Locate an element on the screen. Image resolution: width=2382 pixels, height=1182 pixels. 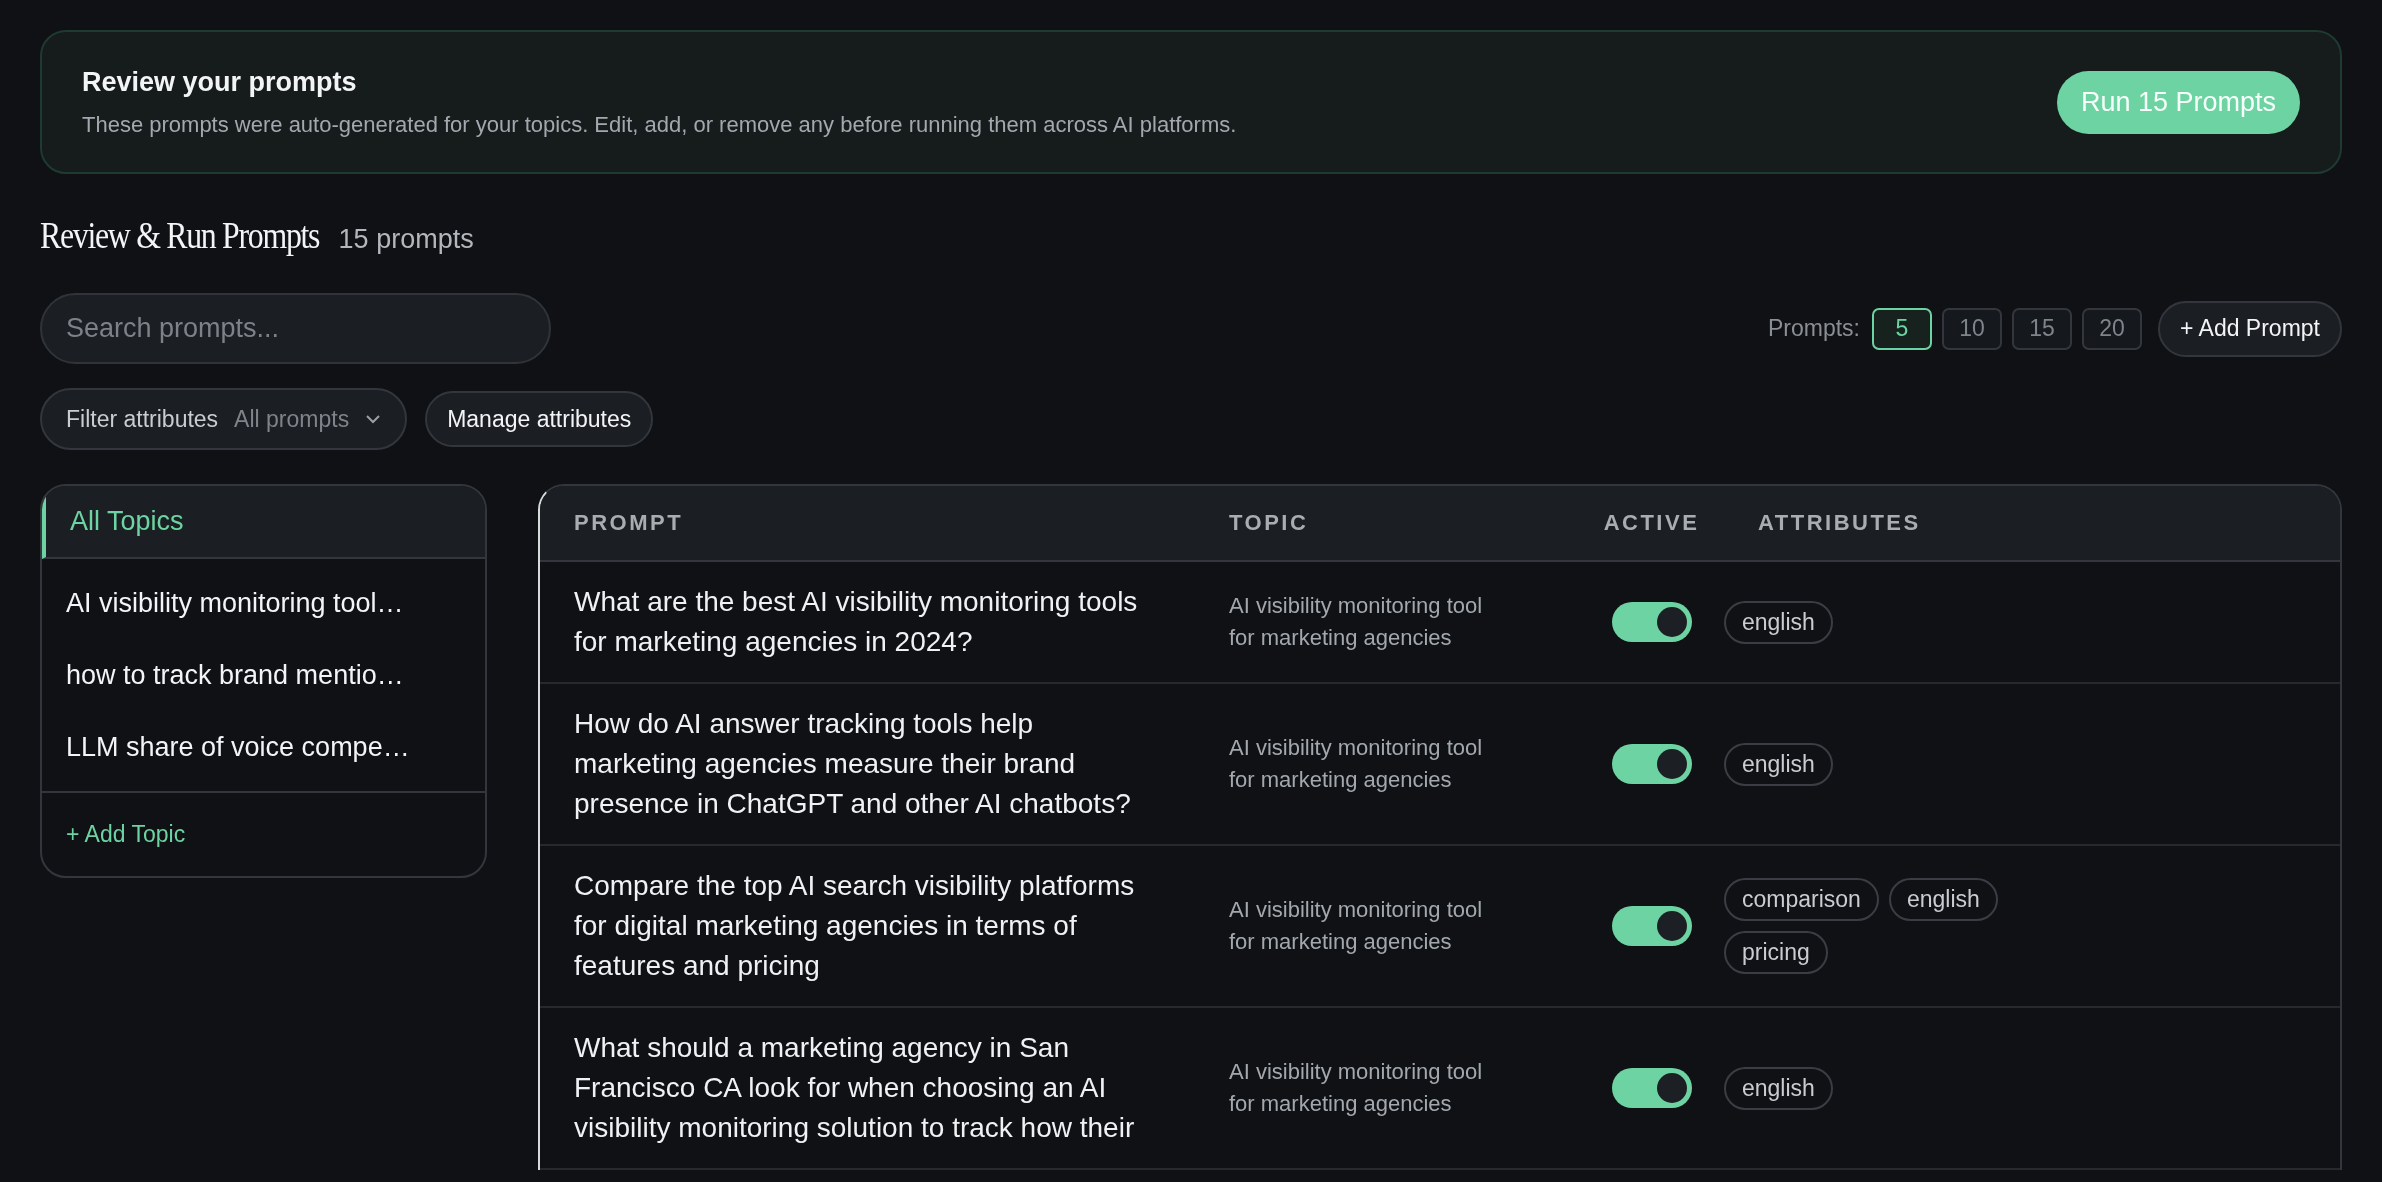
filter-attributes-dropdown: Filter attributes All prompts is located at coordinates (224, 419).